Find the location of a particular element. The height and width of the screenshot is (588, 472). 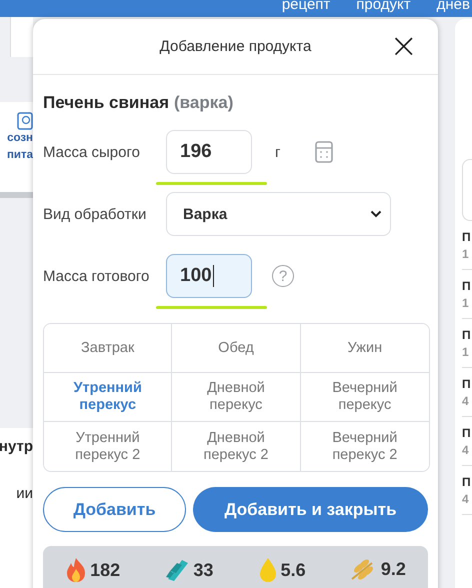

tile-label: пита is located at coordinates (19, 155).